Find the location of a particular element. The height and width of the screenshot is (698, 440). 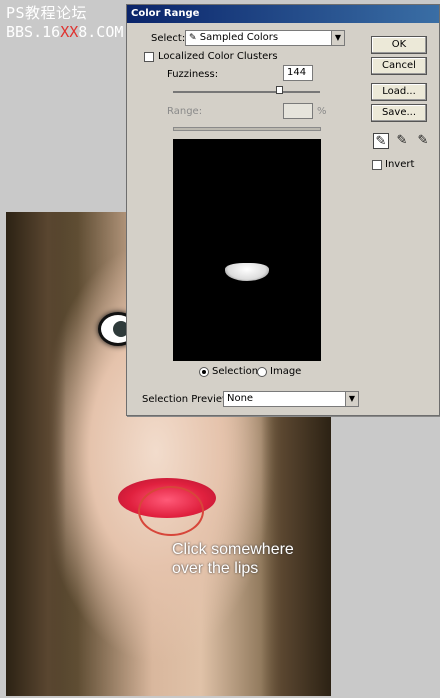

range-bar is located at coordinates (247, 129).